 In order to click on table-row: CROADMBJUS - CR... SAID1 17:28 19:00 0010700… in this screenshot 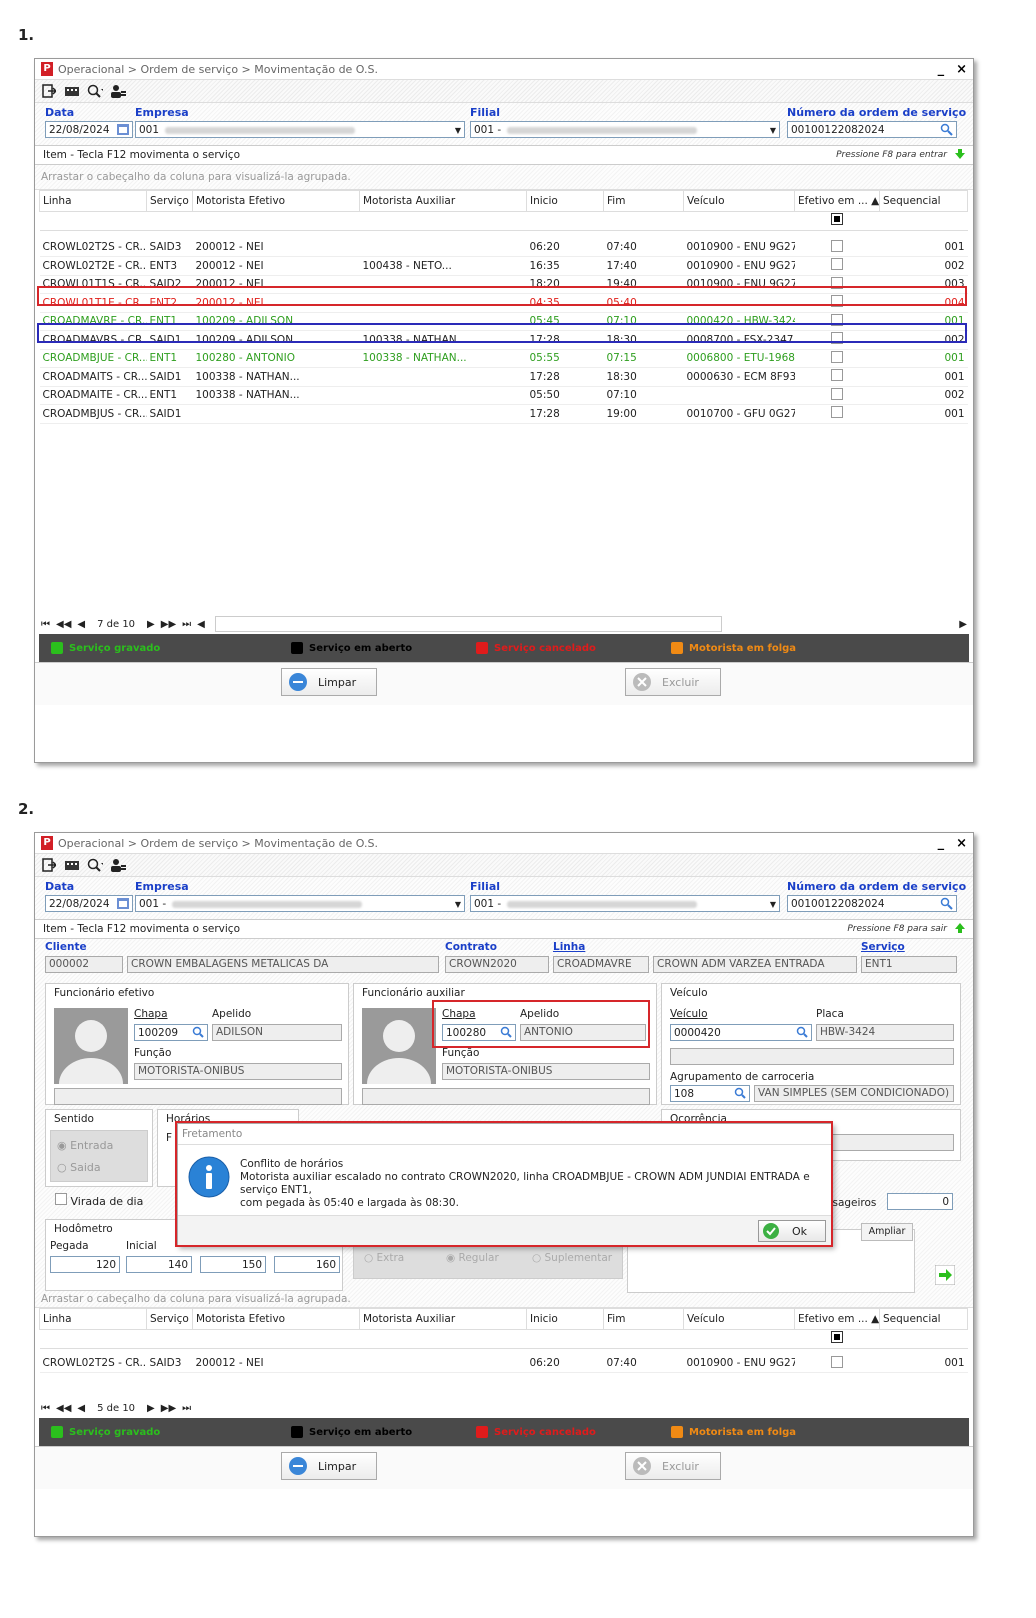, I will do `click(503, 414)`.